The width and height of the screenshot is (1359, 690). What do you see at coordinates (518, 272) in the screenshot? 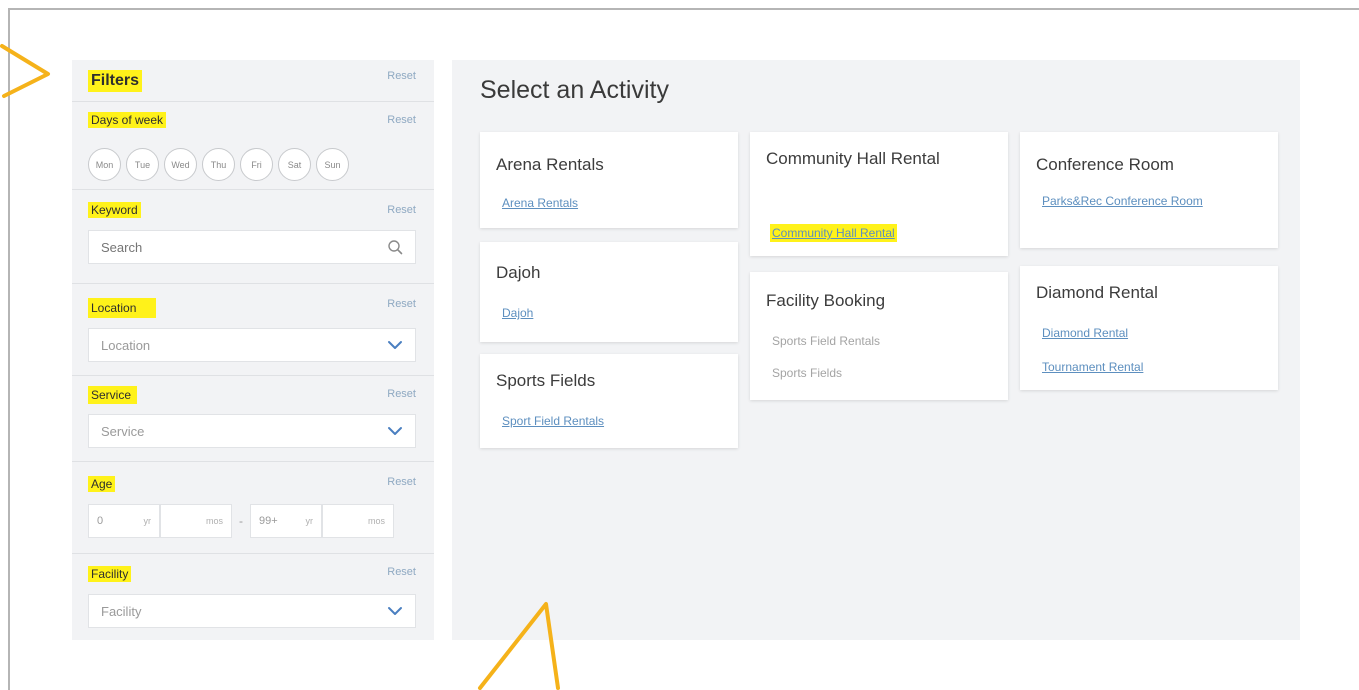
I see `card-title: Dajoh` at bounding box center [518, 272].